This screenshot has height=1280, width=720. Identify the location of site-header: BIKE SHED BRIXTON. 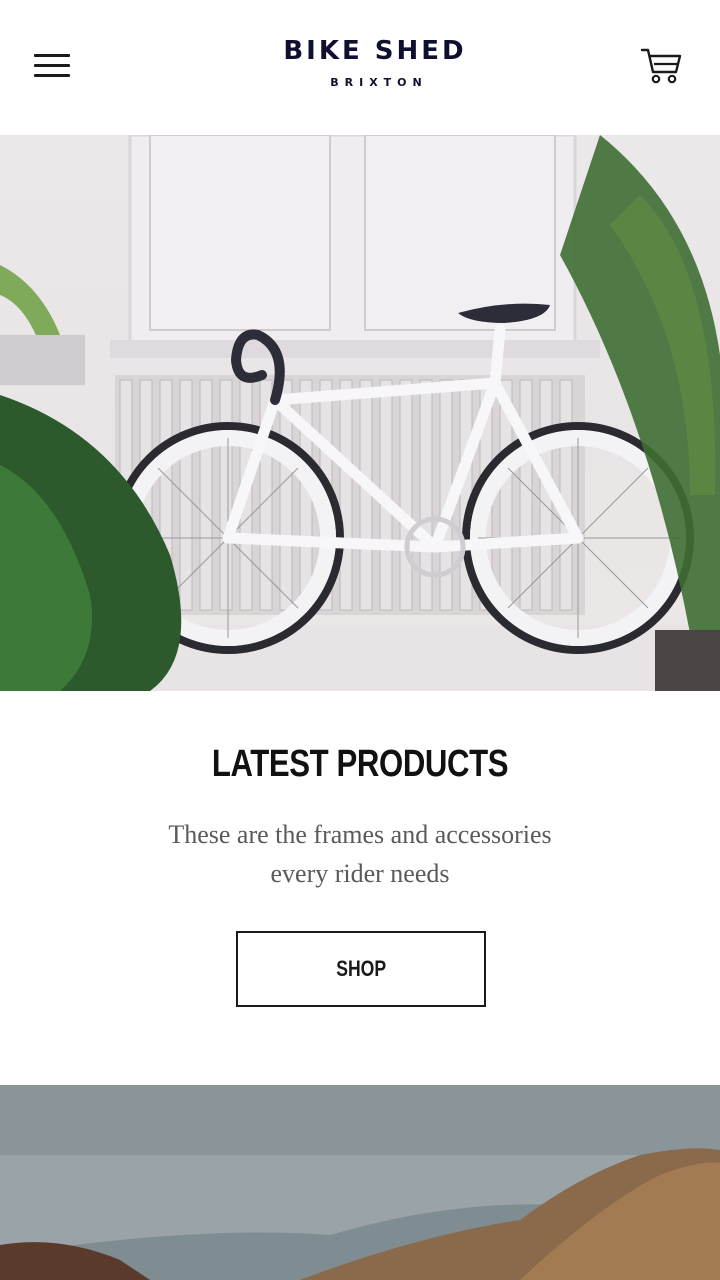
(360, 67).